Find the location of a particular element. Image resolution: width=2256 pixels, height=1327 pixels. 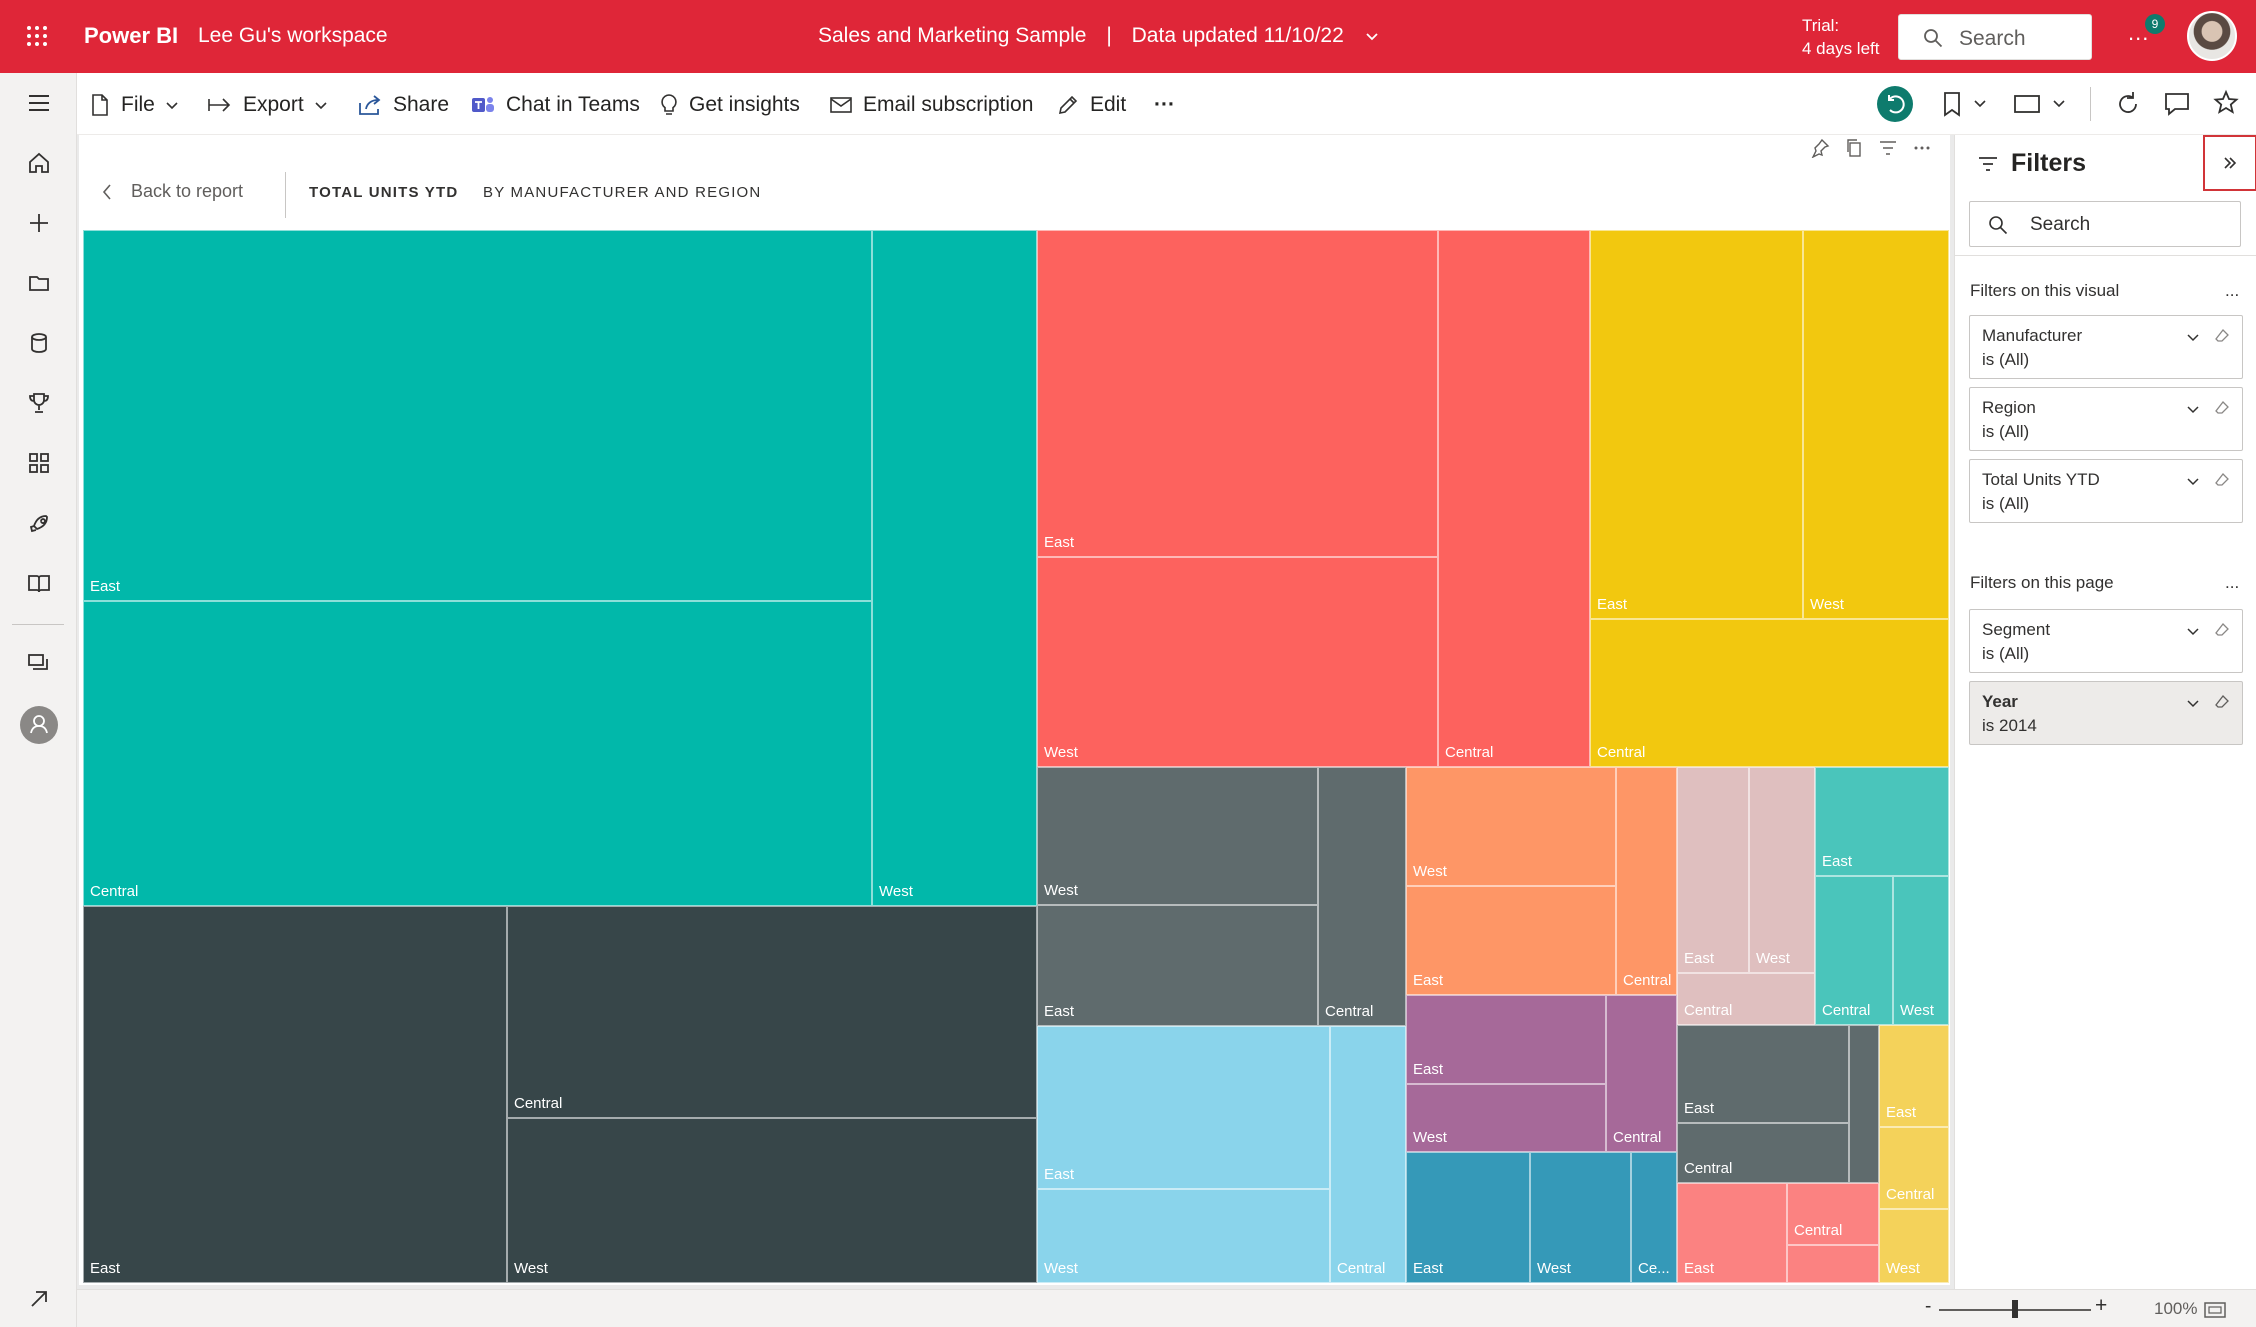

data-hub-icon is located at coordinates (39, 343).